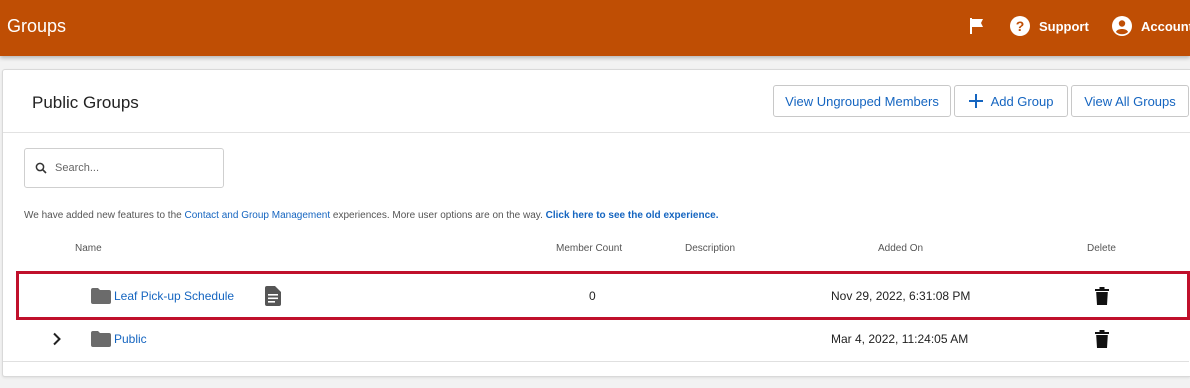  What do you see at coordinates (710, 248) in the screenshot?
I see `column-header-description: Description` at bounding box center [710, 248].